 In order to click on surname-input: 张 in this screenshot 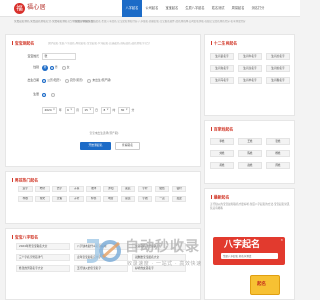, I will do `click(59, 56)`.